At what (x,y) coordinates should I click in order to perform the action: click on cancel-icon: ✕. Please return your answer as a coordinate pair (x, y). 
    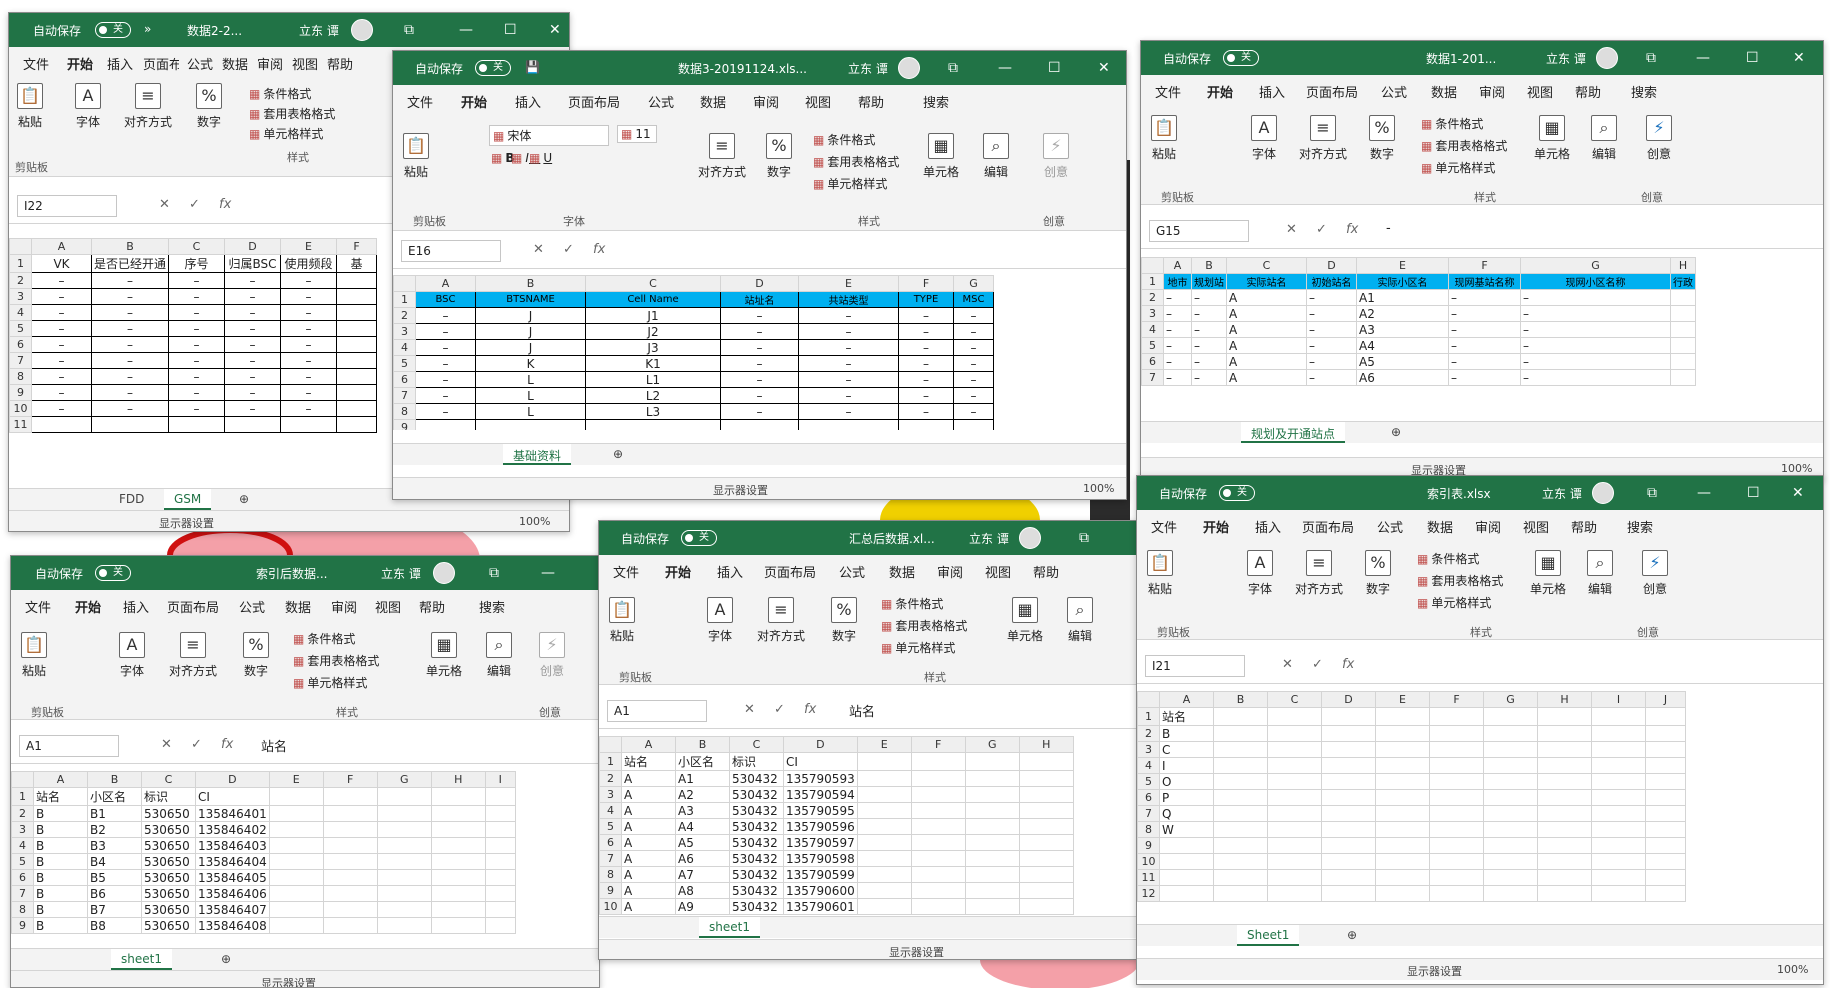
    Looking at the image, I should click on (1287, 664).